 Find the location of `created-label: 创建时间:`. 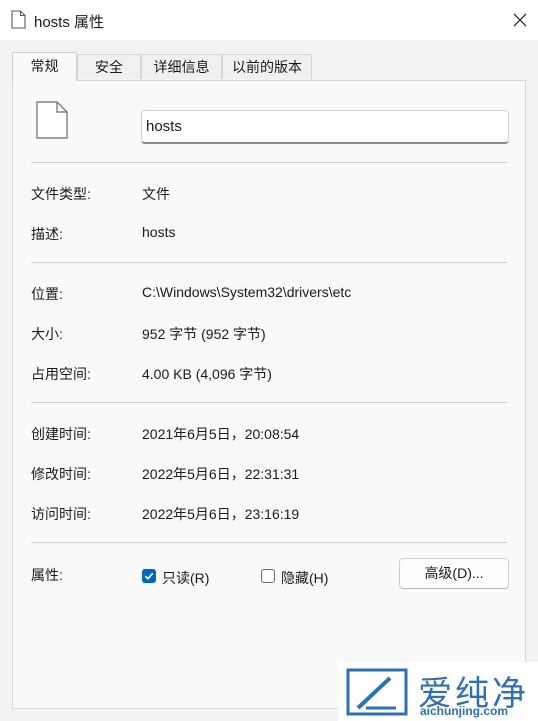

created-label: 创建时间: is located at coordinates (61, 434).